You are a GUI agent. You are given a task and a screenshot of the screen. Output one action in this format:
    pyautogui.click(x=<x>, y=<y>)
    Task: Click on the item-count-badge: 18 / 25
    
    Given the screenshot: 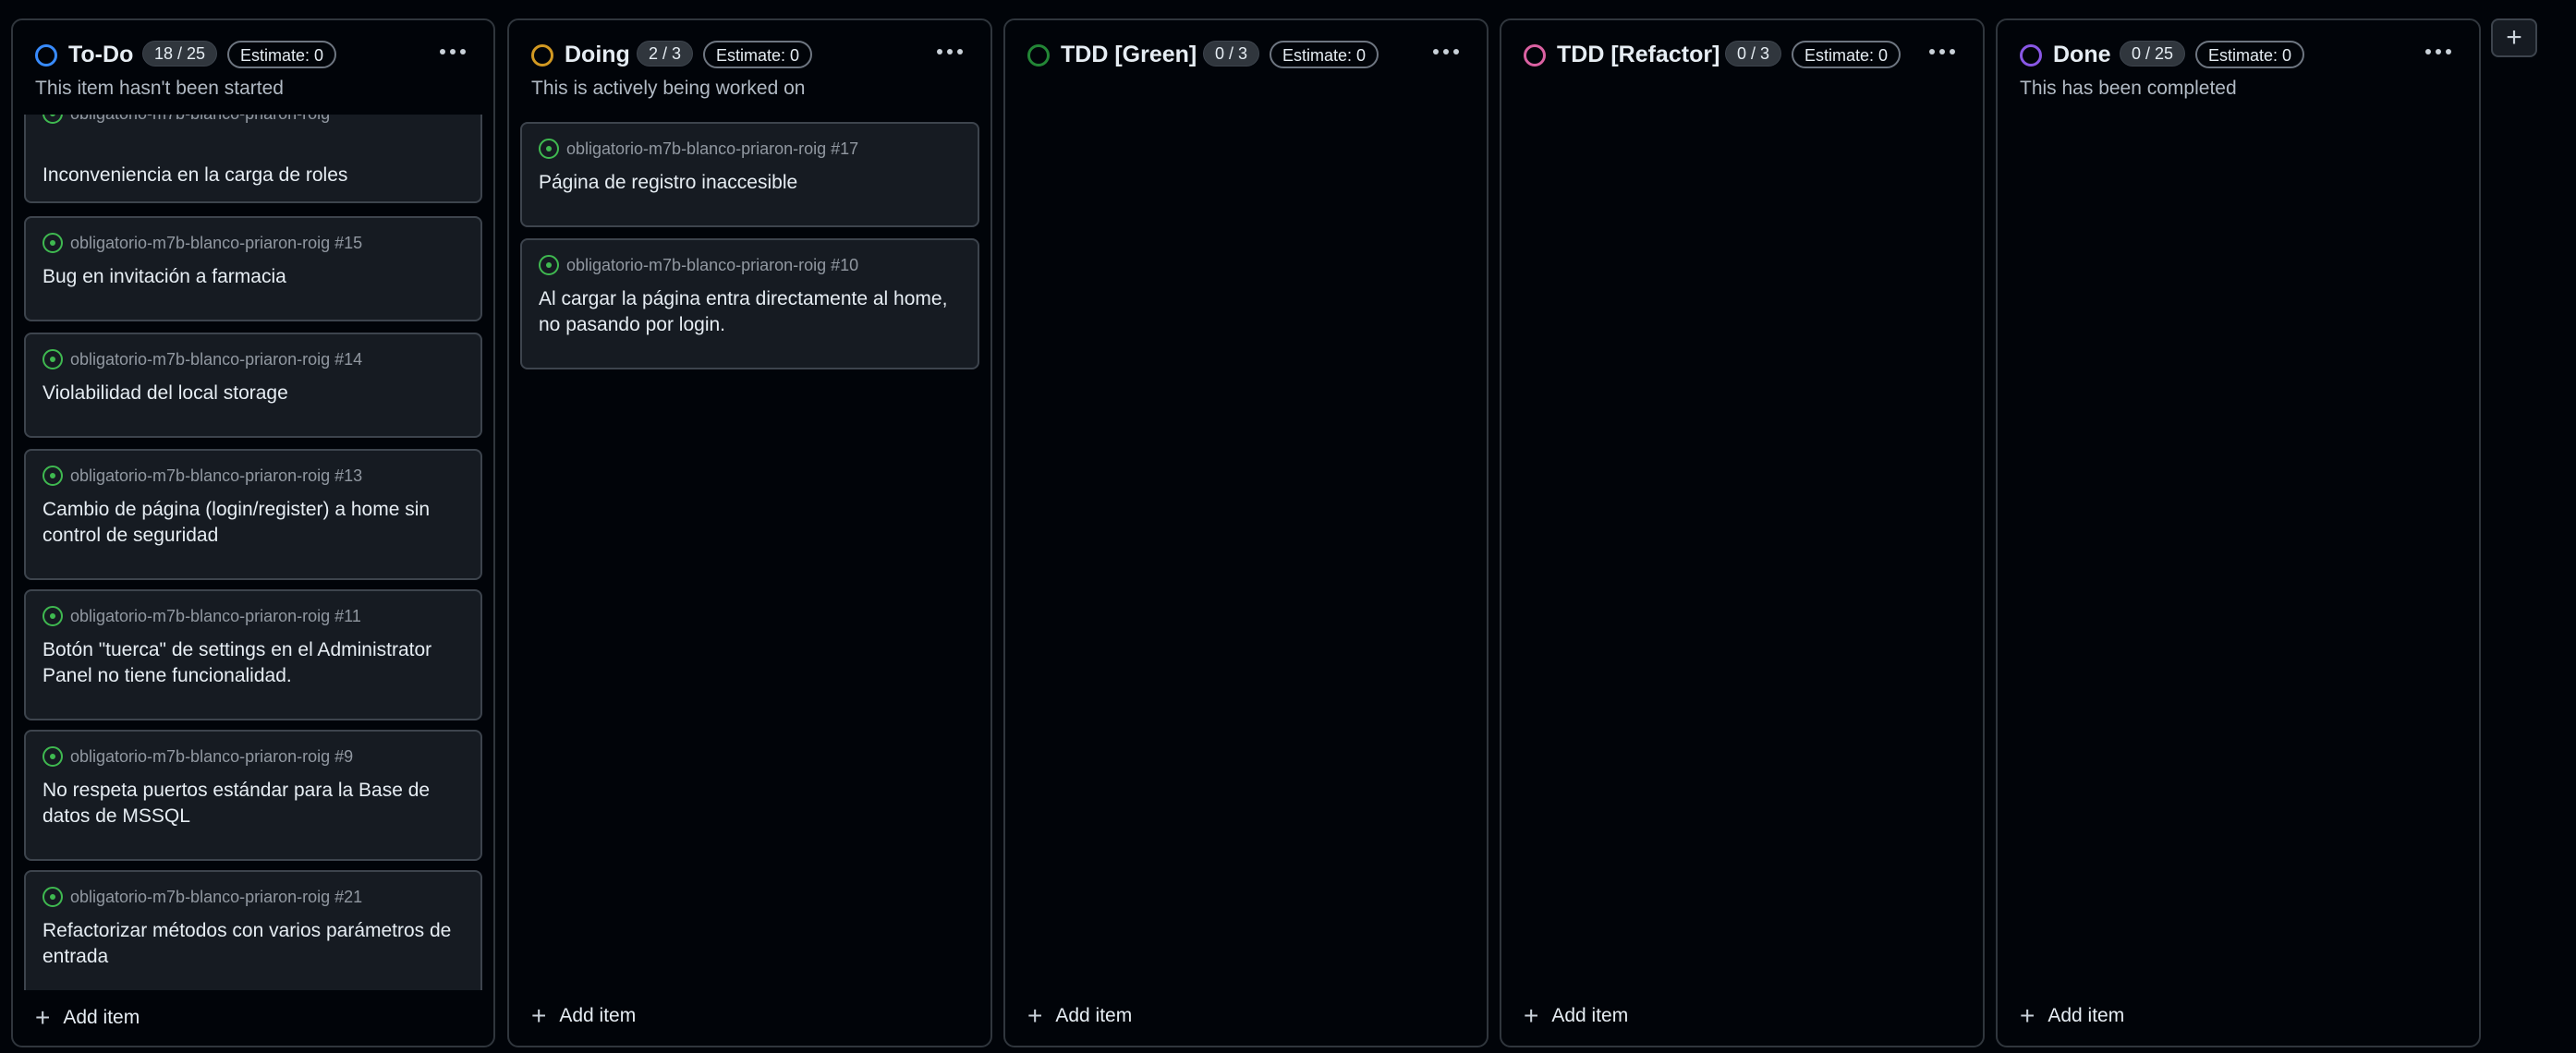 What is the action you would take?
    pyautogui.click(x=180, y=54)
    